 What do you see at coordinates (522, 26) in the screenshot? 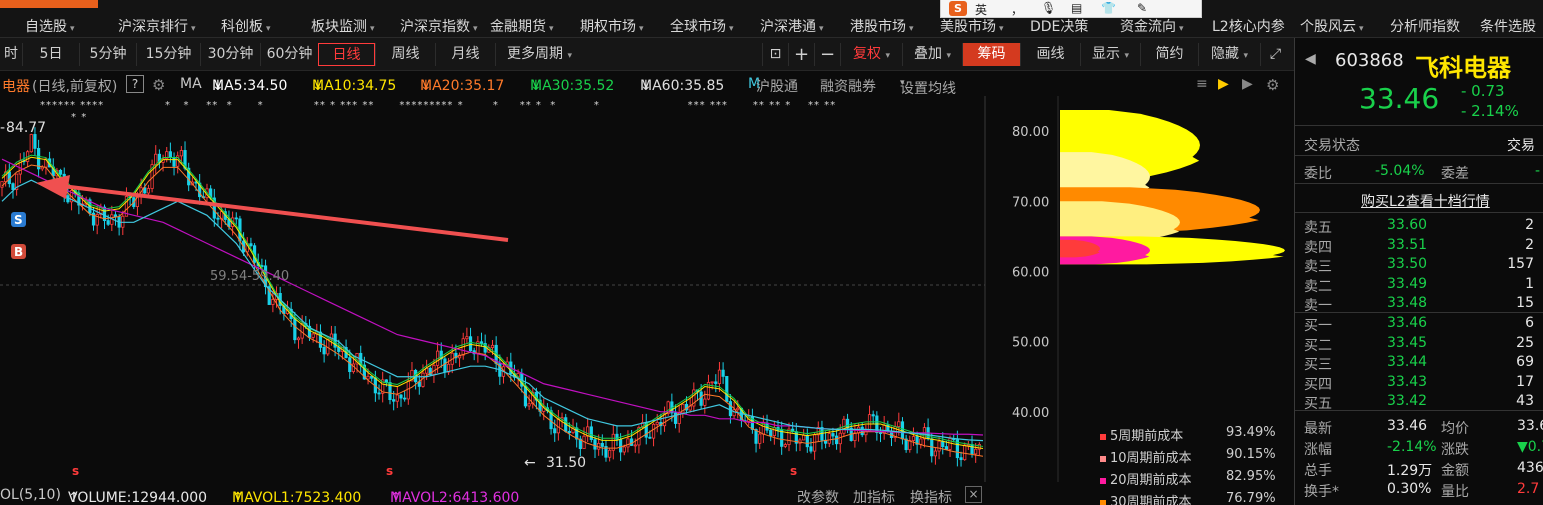
I see `menu-item-5: 金融期货 ▾` at bounding box center [522, 26].